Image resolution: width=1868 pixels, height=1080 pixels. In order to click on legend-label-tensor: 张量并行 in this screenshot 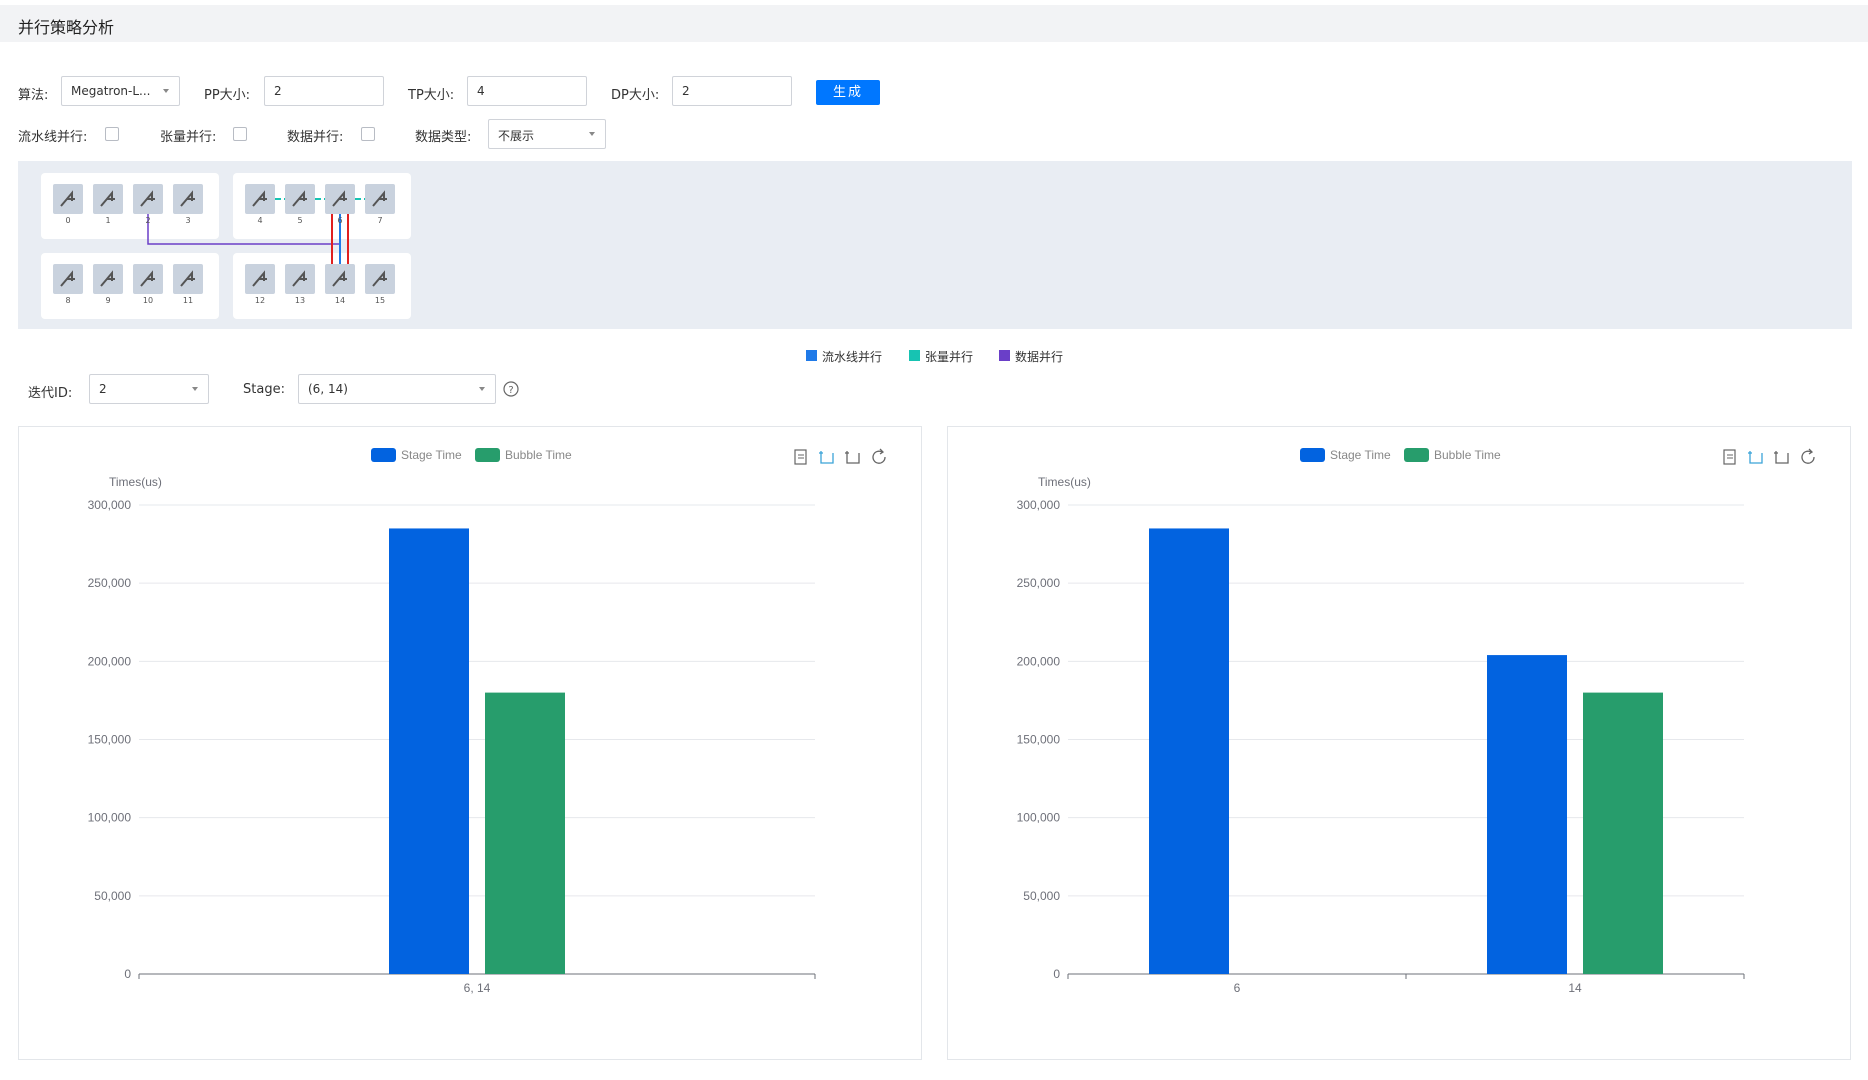, I will do `click(949, 357)`.